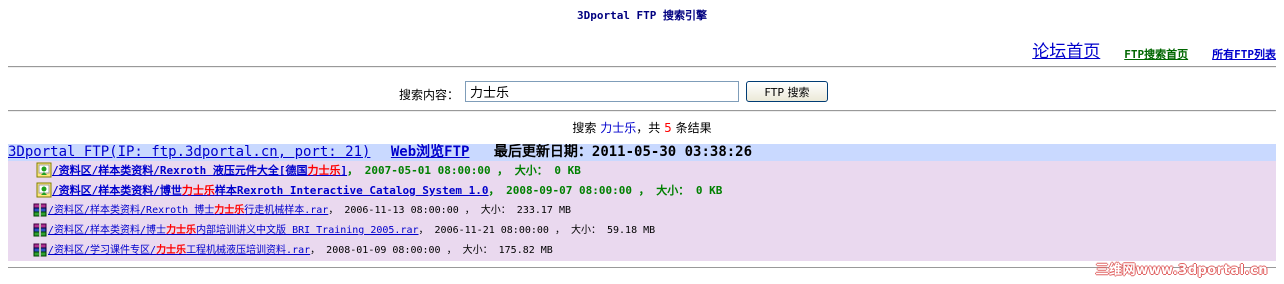  Describe the element at coordinates (642, 15) in the screenshot. I see `page-title: 3Dportal FTP 搜索引擎` at that location.